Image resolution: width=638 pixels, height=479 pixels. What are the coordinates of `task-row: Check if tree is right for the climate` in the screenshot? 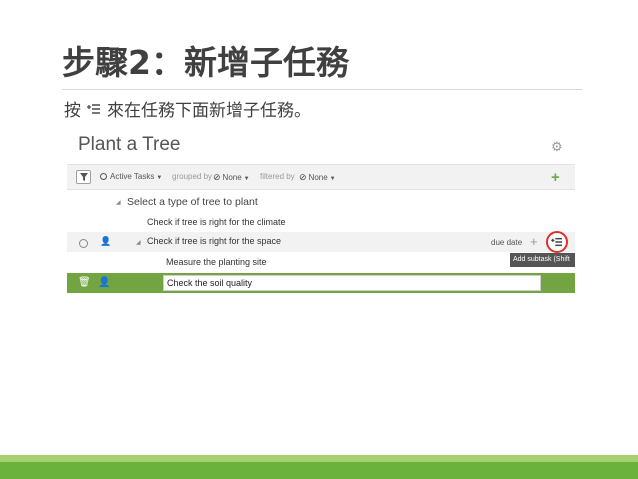 It's located at (321, 223).